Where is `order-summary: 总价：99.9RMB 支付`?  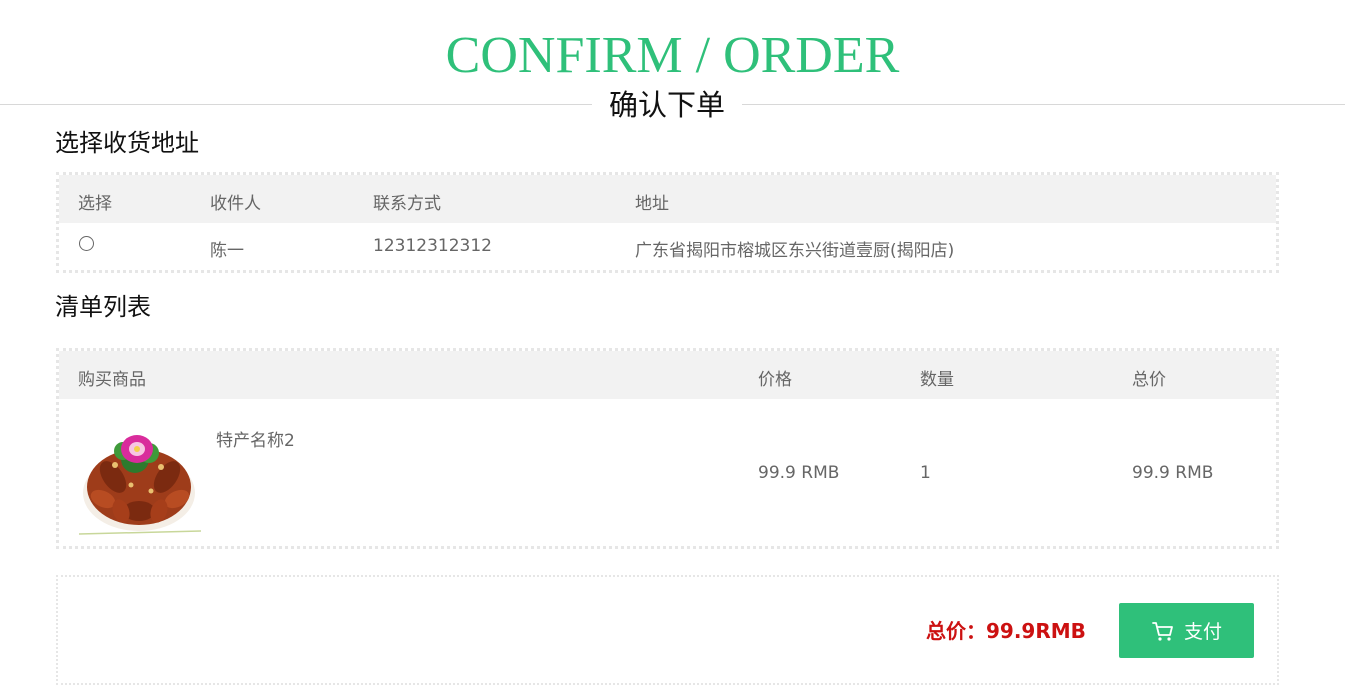 order-summary: 总价：99.9RMB 支付 is located at coordinates (667, 630).